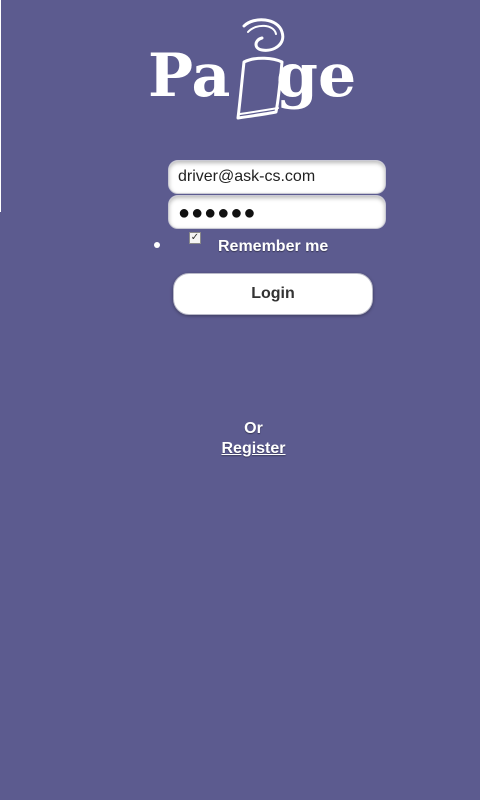 The width and height of the screenshot is (480, 800). Describe the element at coordinates (273, 294) in the screenshot. I see `login-button: Login` at that location.